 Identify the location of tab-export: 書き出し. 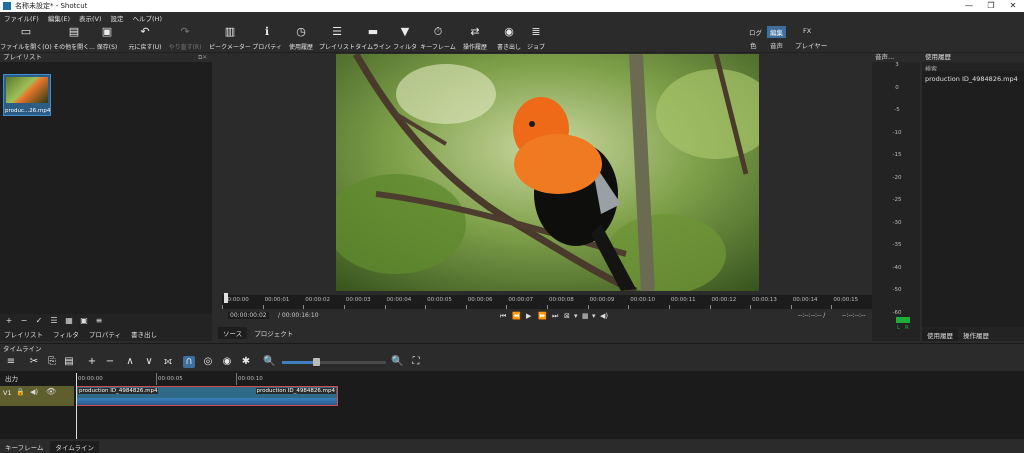
(144, 333).